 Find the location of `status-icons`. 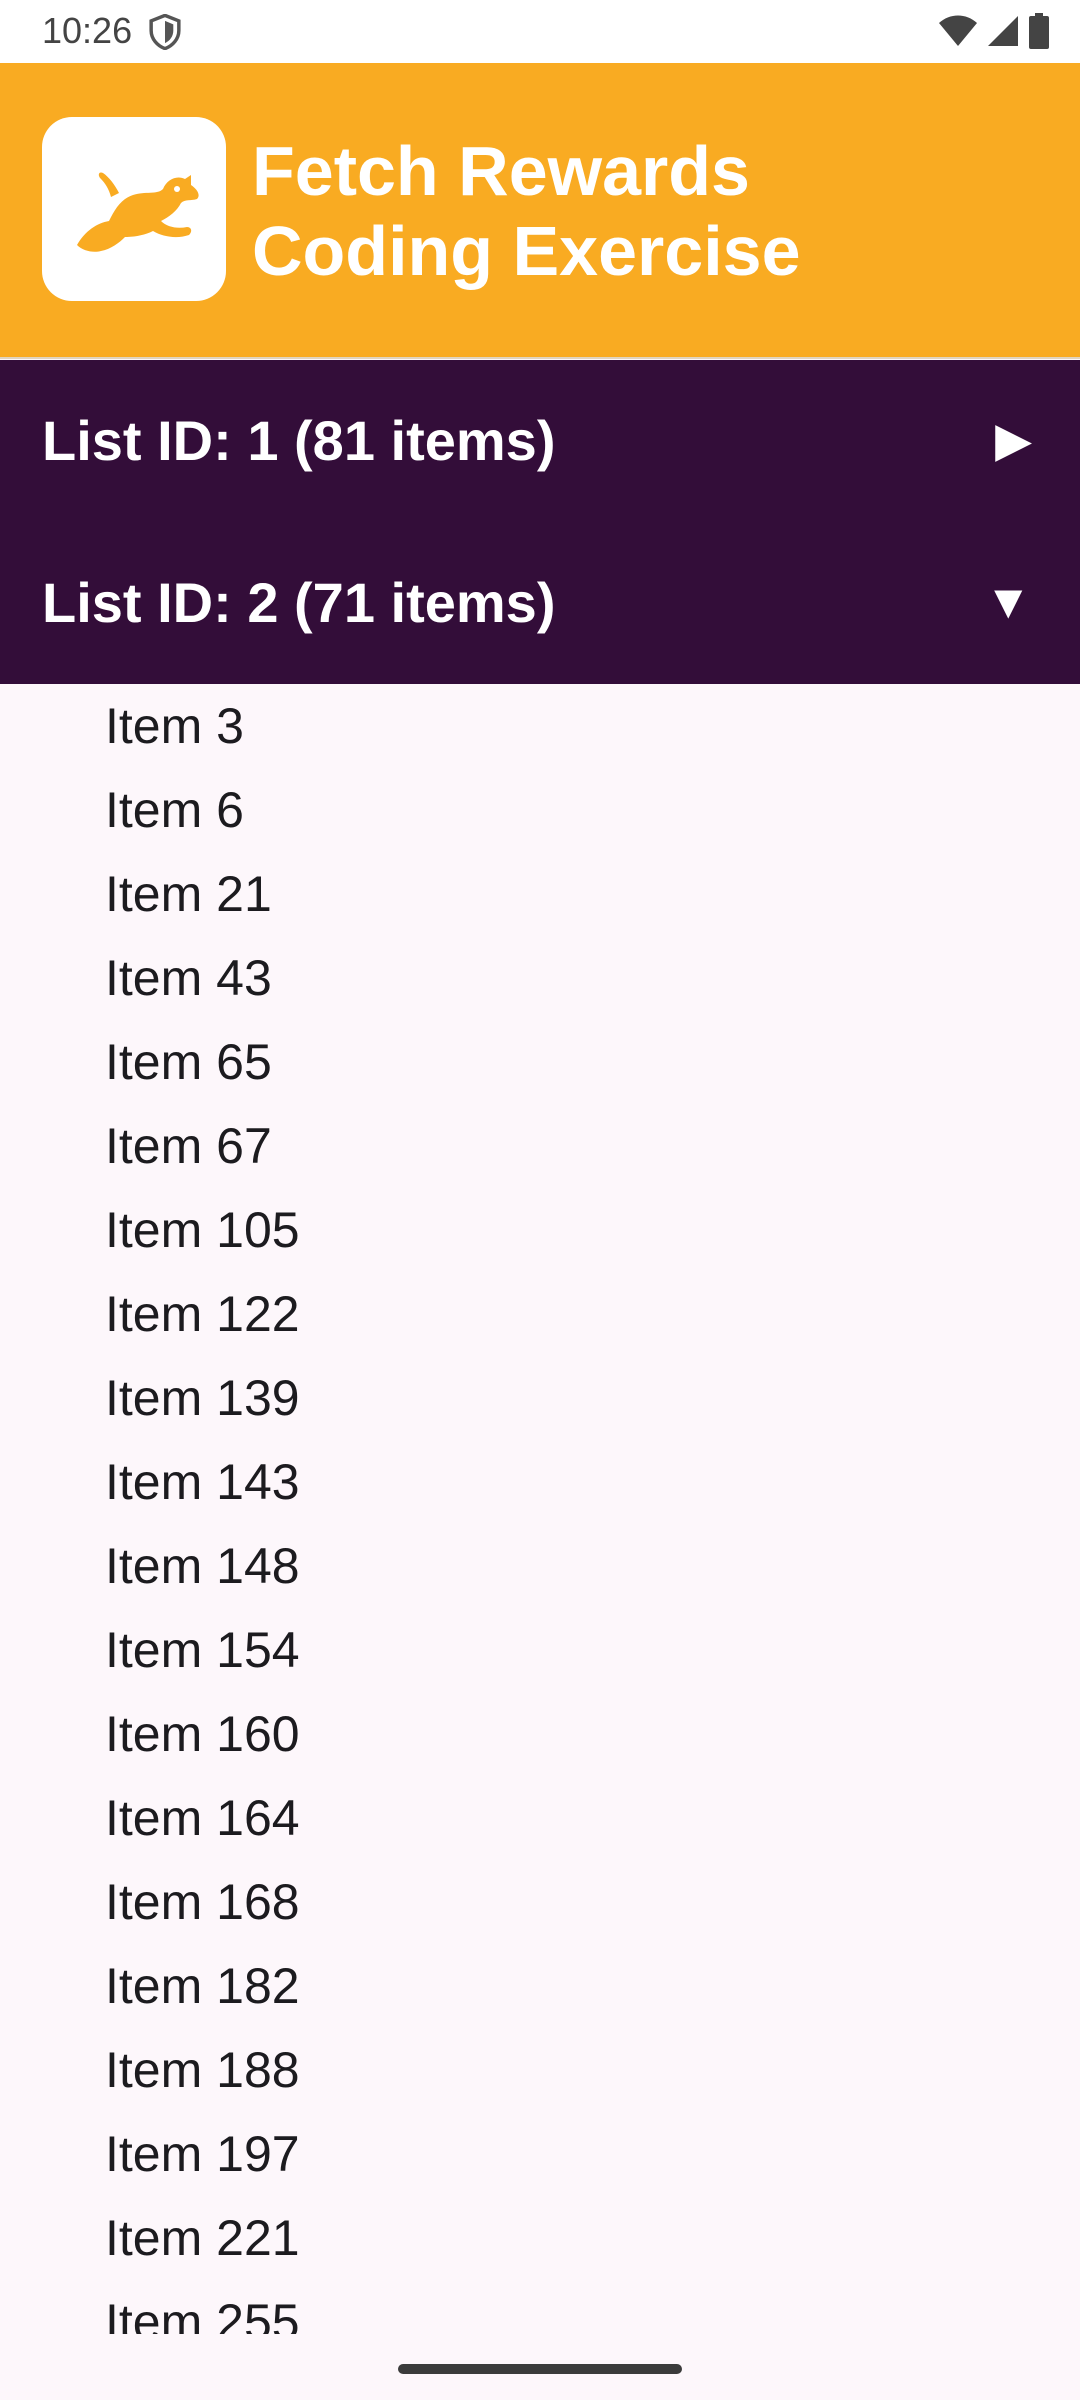

status-icons is located at coordinates (994, 31).